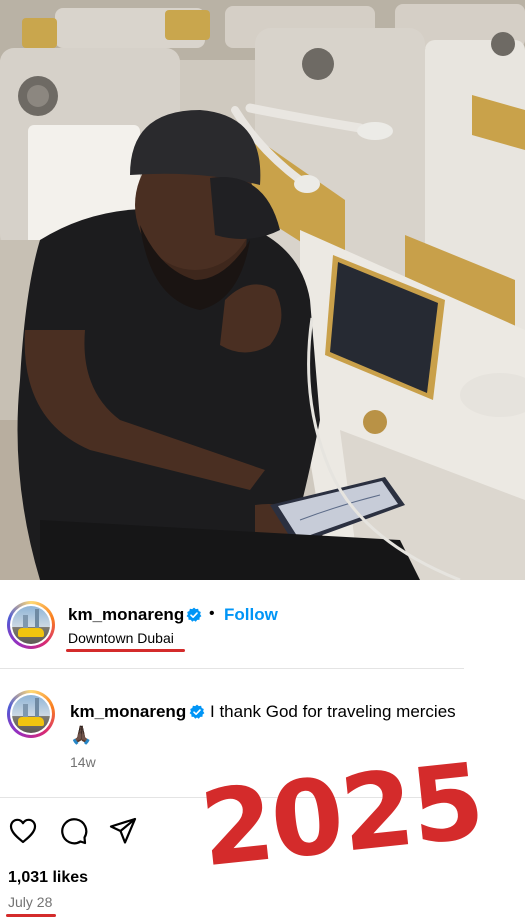 The height and width of the screenshot is (924, 525). What do you see at coordinates (123, 831) in the screenshot?
I see `share-icon` at bounding box center [123, 831].